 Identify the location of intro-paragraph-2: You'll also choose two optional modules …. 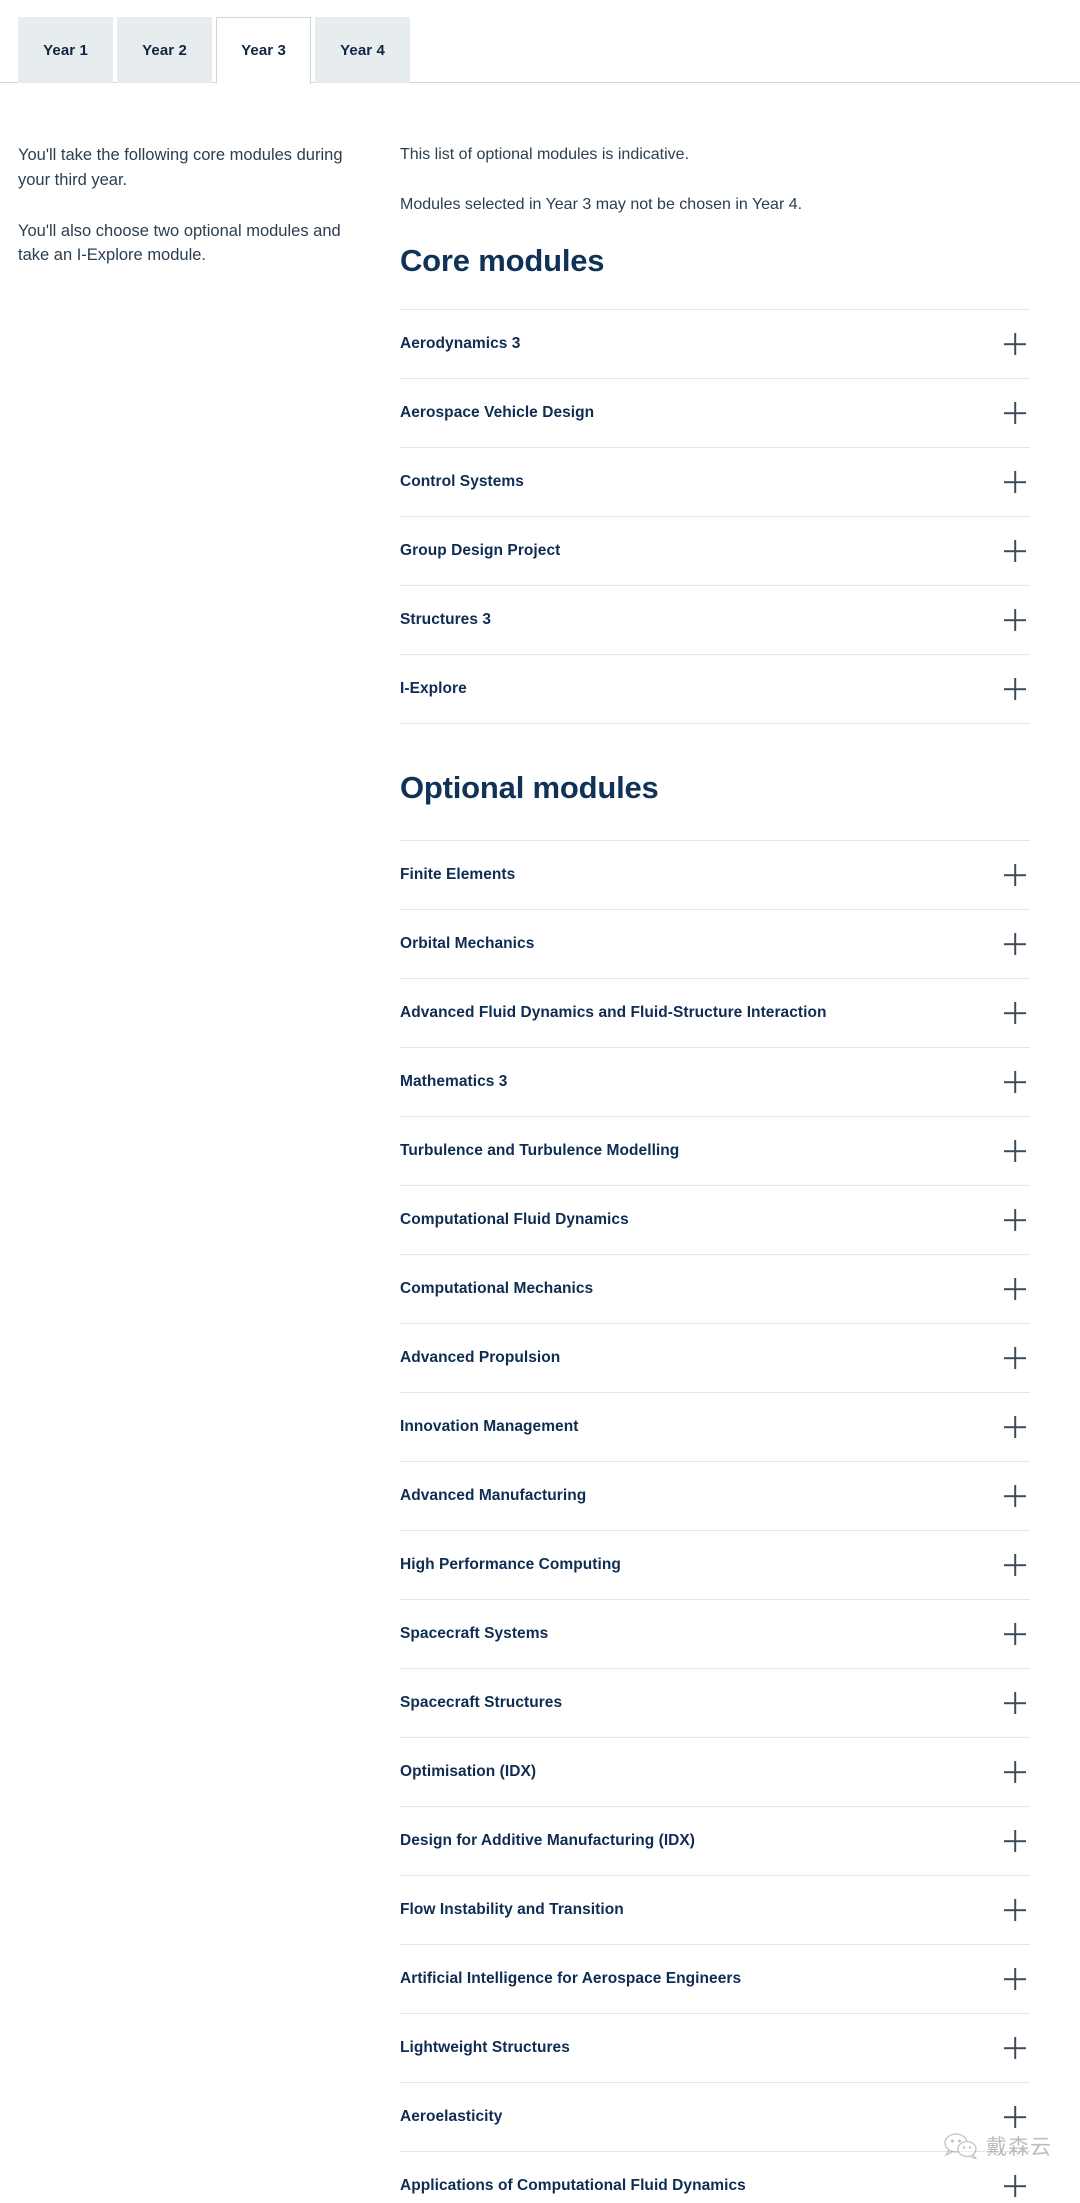
(179, 243).